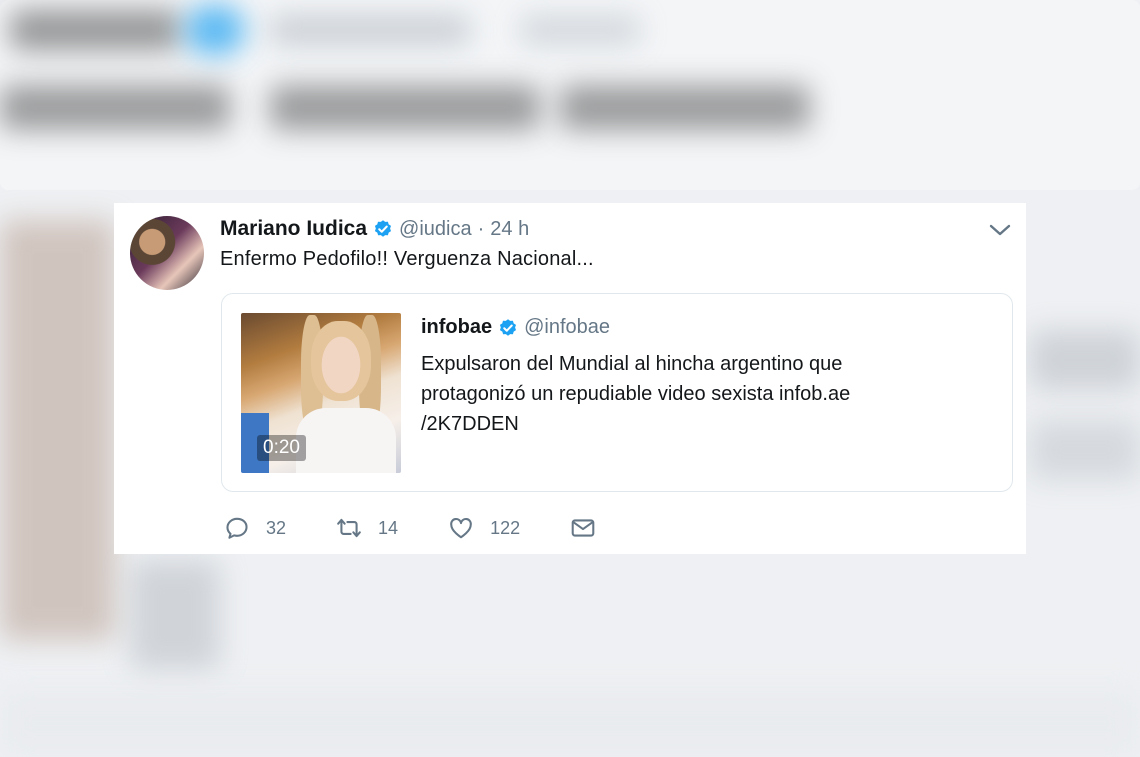 Image resolution: width=1140 pixels, height=757 pixels. What do you see at coordinates (435, 528) in the screenshot?
I see `tweet-actions: 32 14 122` at bounding box center [435, 528].